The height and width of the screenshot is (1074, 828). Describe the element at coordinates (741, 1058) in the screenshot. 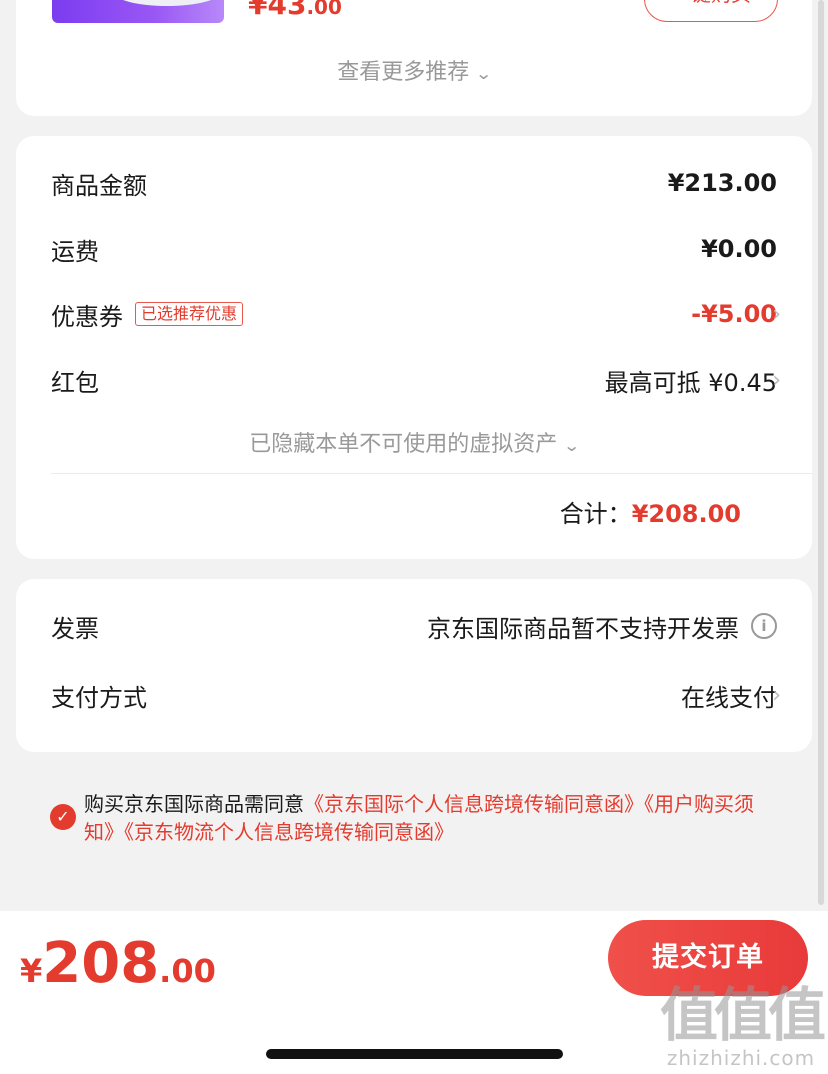

I see `watermark-url: zhizhizhi.com` at that location.